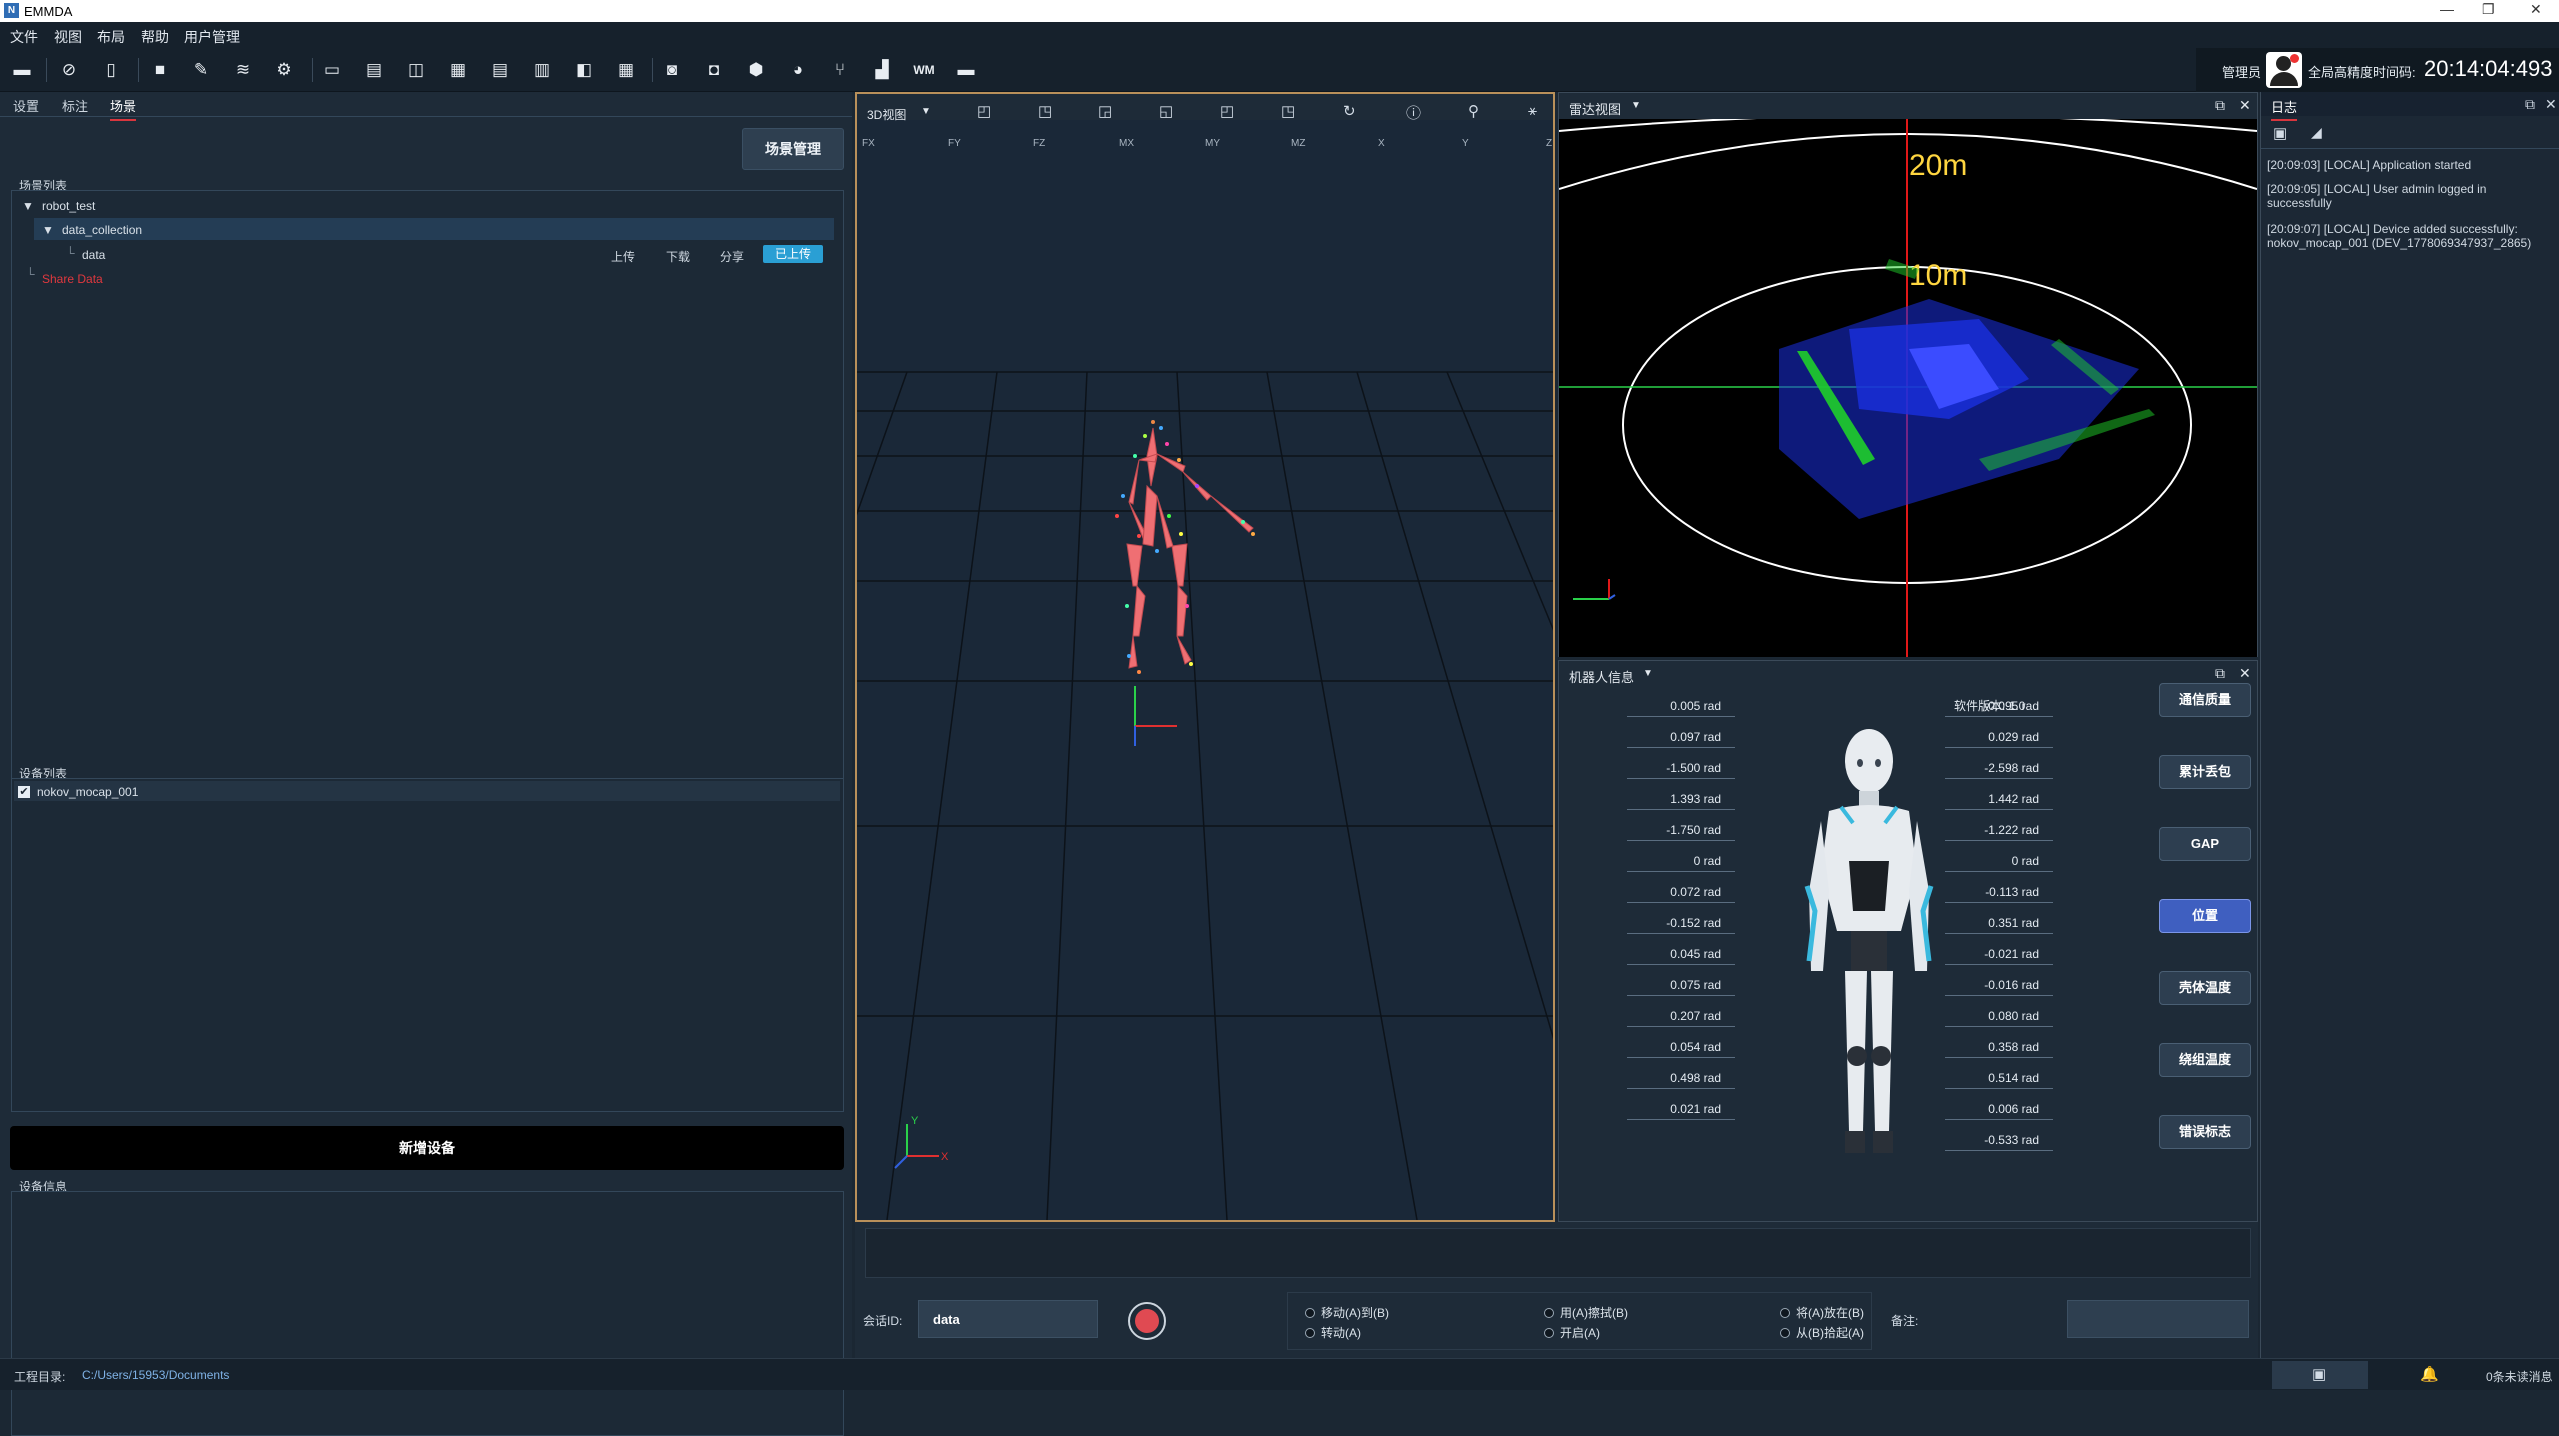  What do you see at coordinates (458, 70) in the screenshot?
I see `layout-4-icon: ▦` at bounding box center [458, 70].